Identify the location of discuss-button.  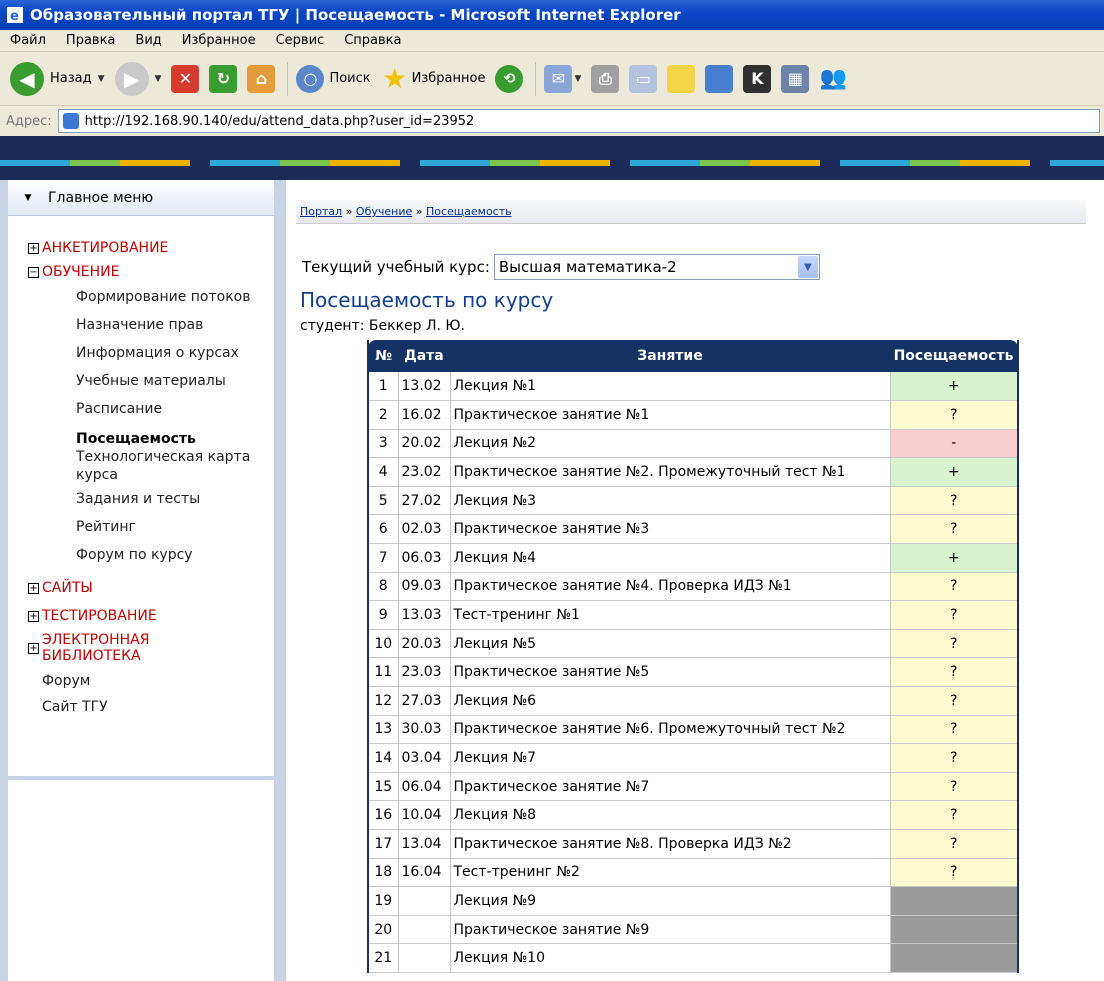
(681, 78).